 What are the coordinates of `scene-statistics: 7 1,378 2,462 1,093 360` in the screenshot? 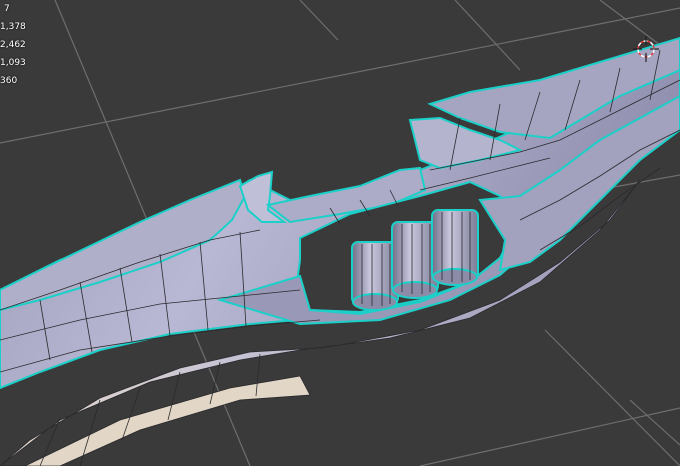 It's located at (13, 45).